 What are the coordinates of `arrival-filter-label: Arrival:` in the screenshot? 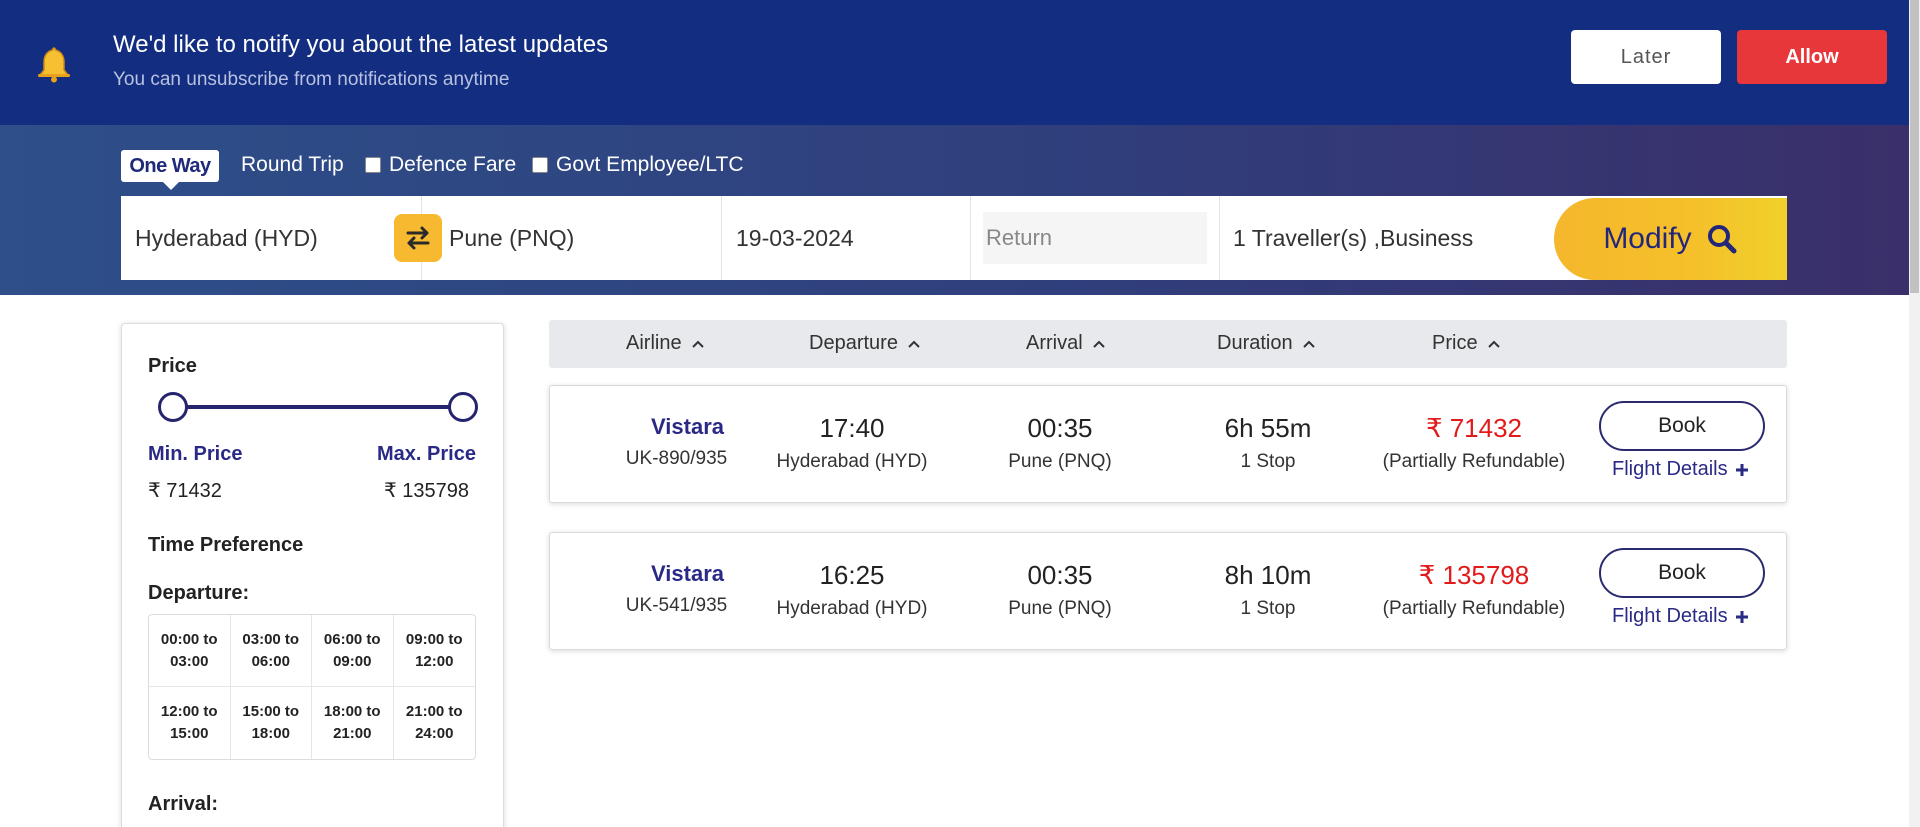 It's located at (183, 804).